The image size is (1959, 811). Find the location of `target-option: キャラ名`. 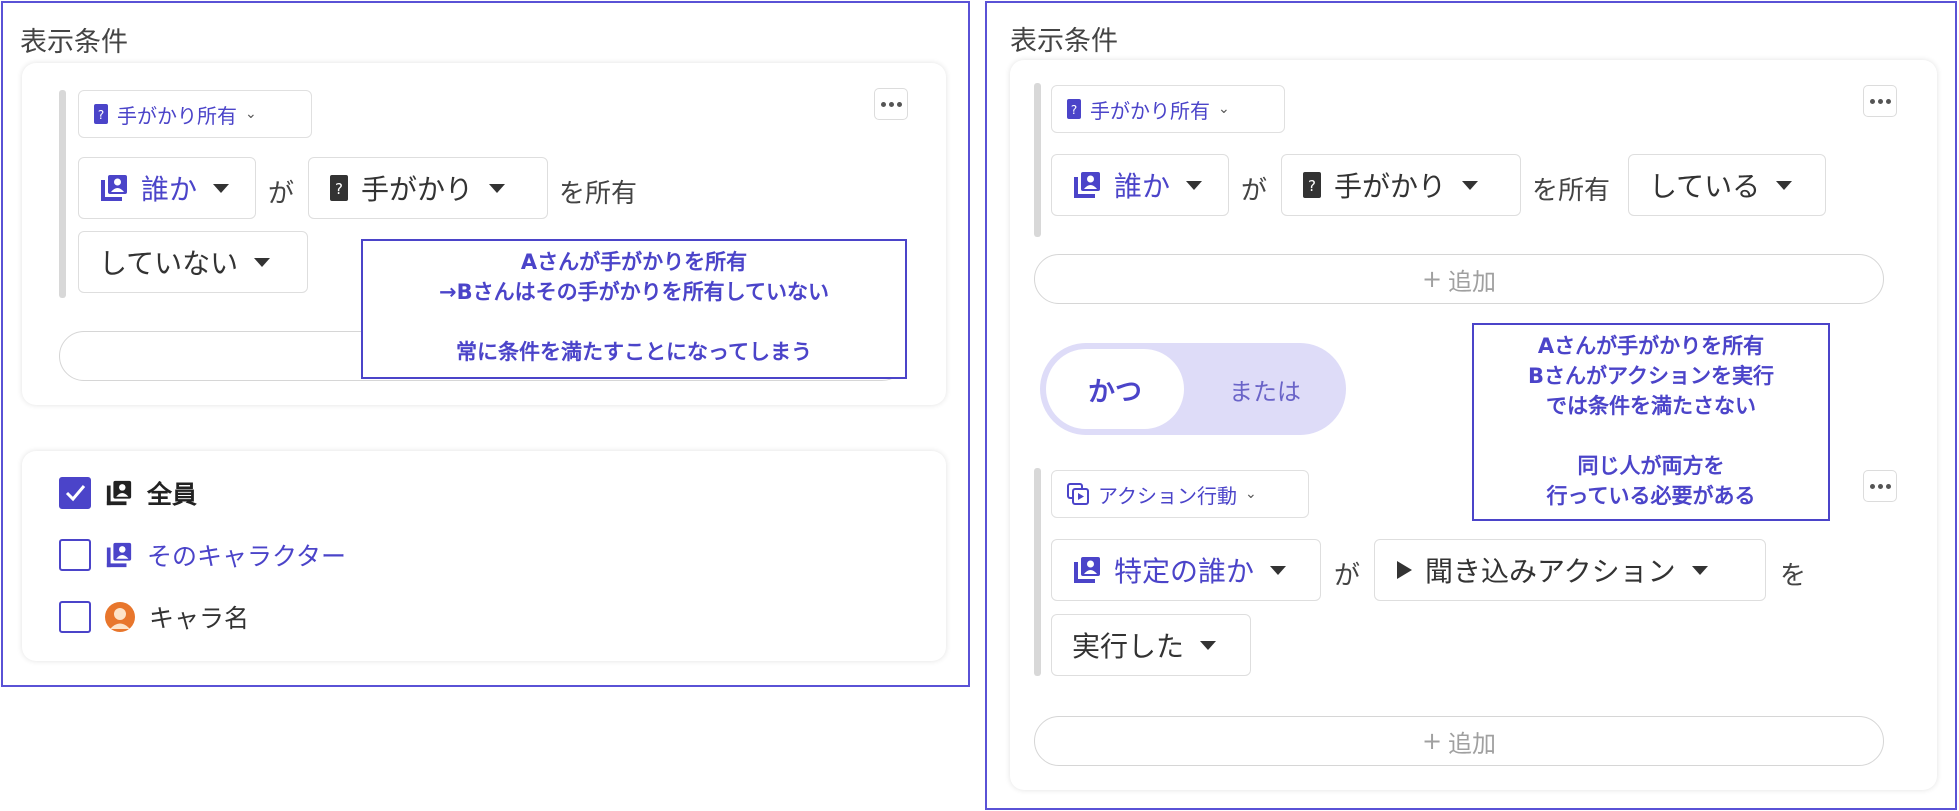

target-option: キャラ名 is located at coordinates (154, 617).